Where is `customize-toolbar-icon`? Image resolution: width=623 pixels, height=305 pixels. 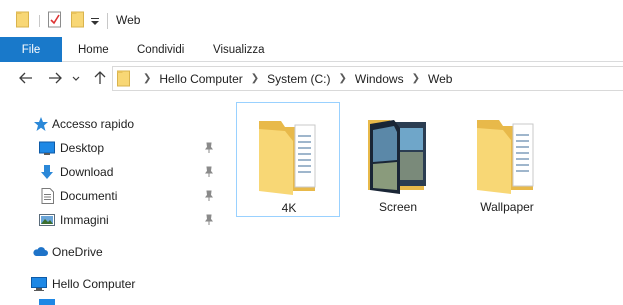 customize-toolbar-icon is located at coordinates (95, 19).